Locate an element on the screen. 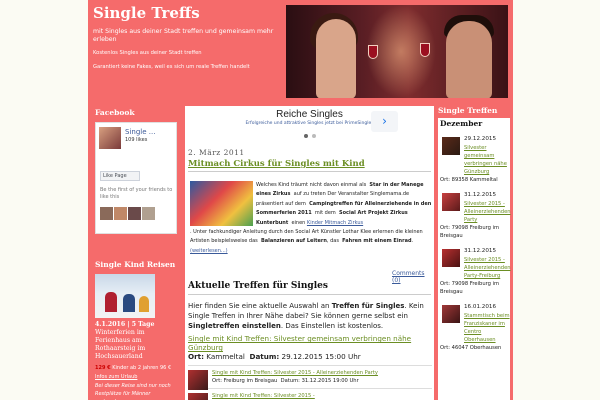 The image size is (600, 400). ad-arrow-button: › is located at coordinates (384, 121).